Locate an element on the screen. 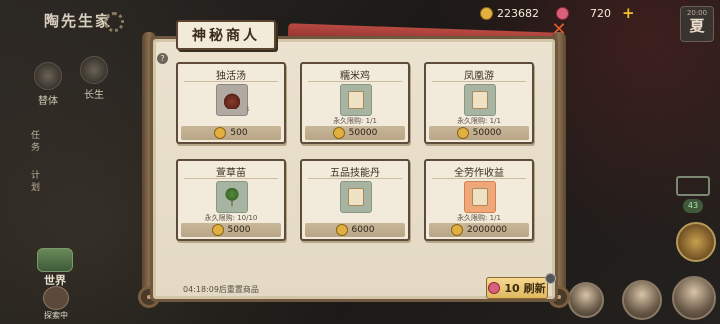 This screenshot has width=720, height=324. bonus-scroll-icon is located at coordinates (480, 197).